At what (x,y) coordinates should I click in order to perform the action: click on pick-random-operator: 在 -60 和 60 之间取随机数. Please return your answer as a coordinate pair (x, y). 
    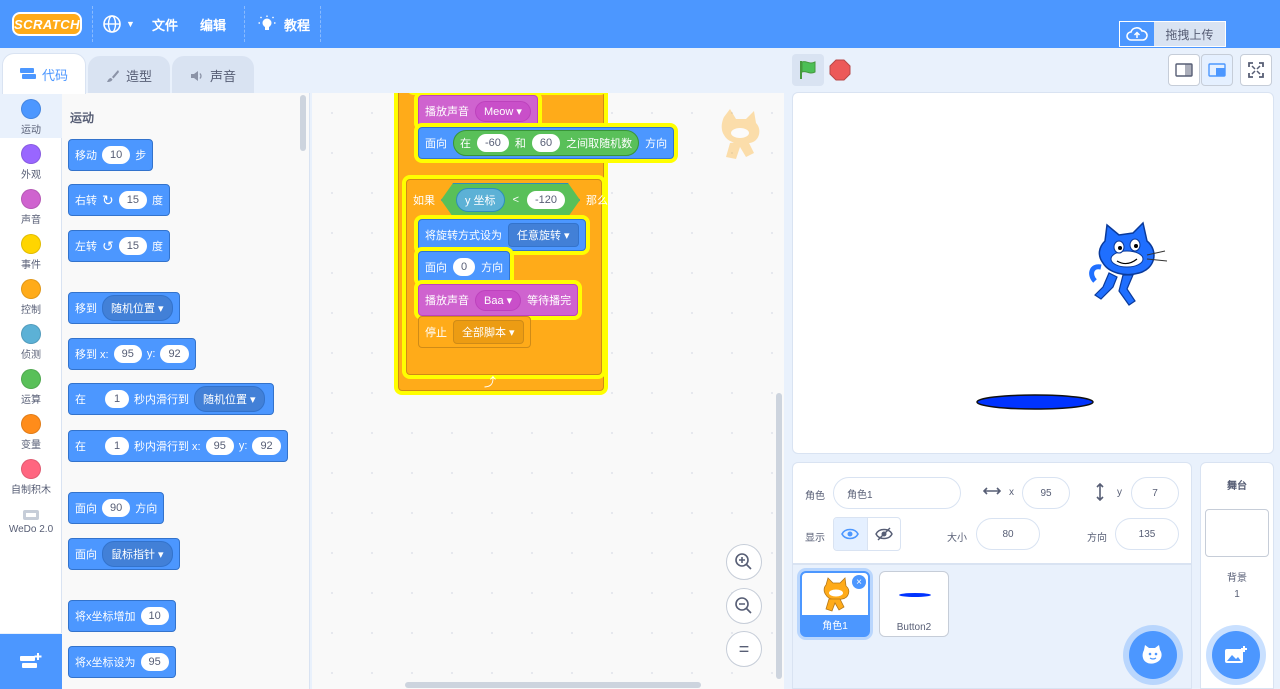
    Looking at the image, I should click on (546, 143).